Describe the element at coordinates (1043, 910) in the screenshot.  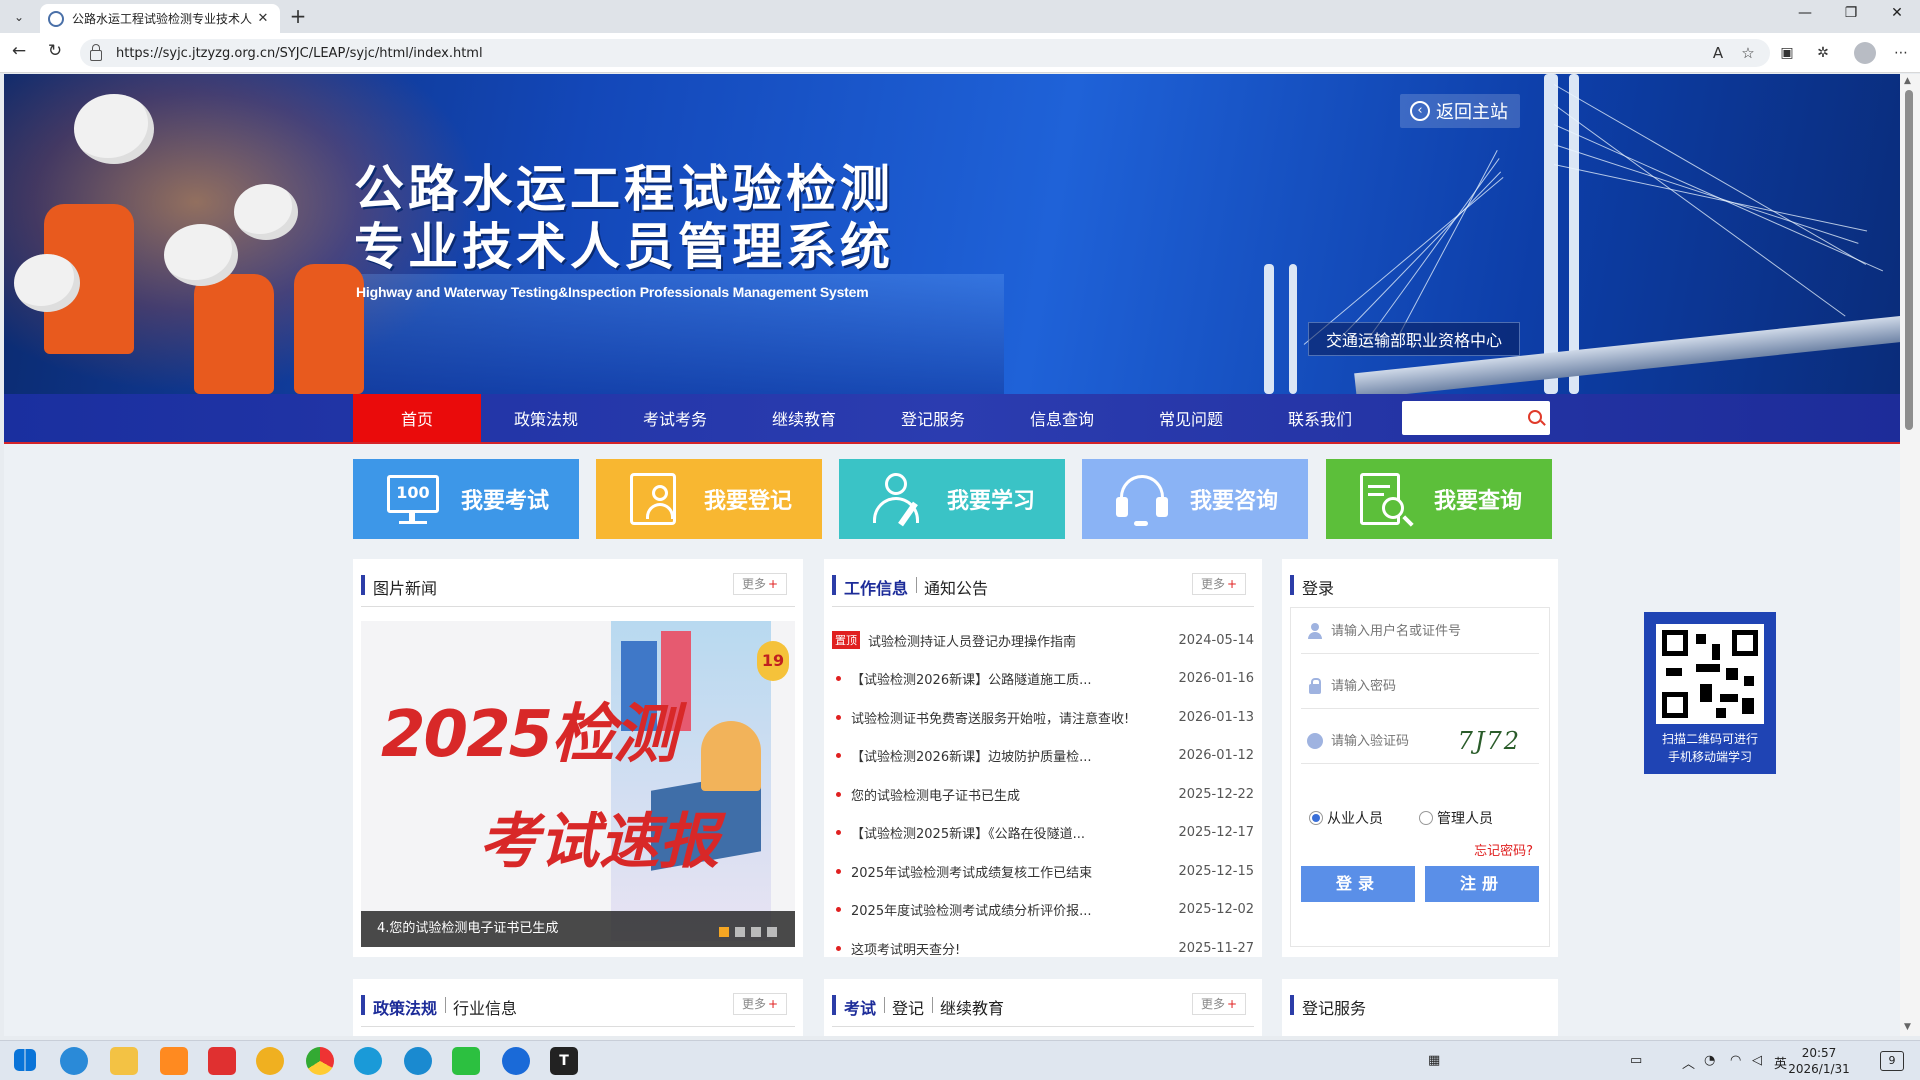
I see `list-item: 2025年度试验检测考试成绩分析评价报... 2025-12-02` at that location.